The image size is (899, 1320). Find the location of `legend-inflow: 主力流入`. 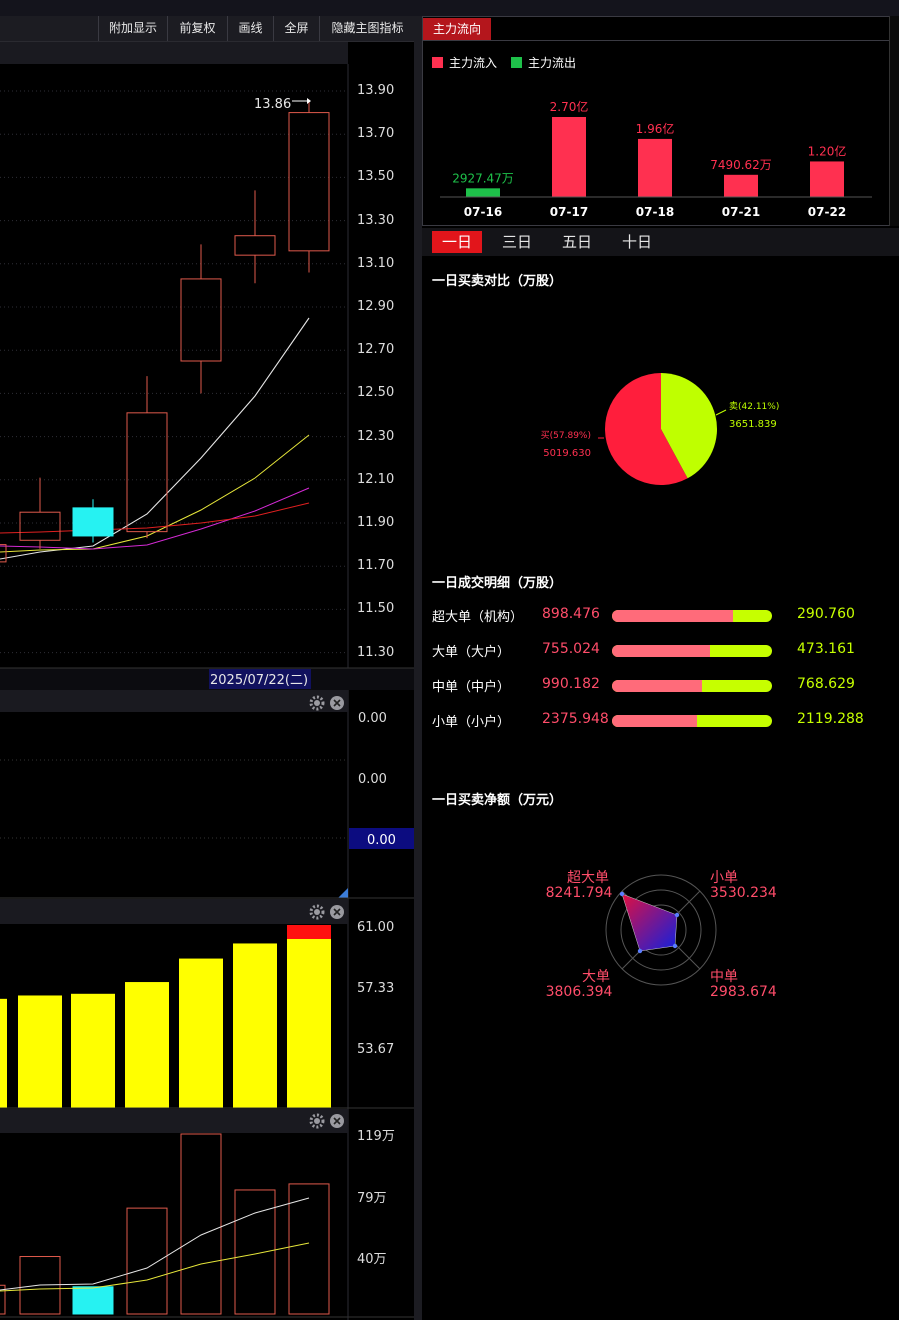

legend-inflow: 主力流入 is located at coordinates (464, 62).